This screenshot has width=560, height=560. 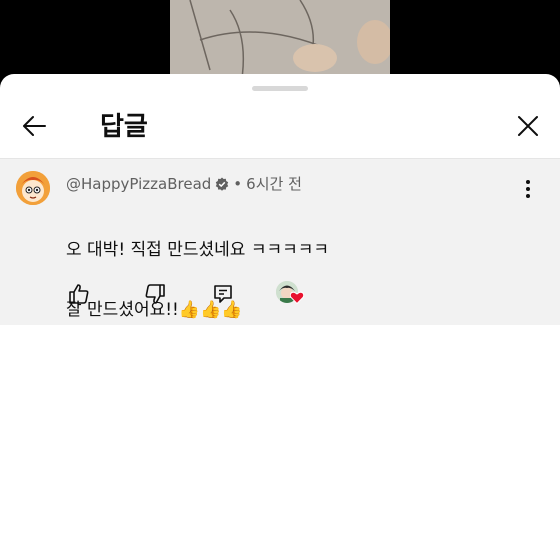 I want to click on close-button, so click(x=528, y=126).